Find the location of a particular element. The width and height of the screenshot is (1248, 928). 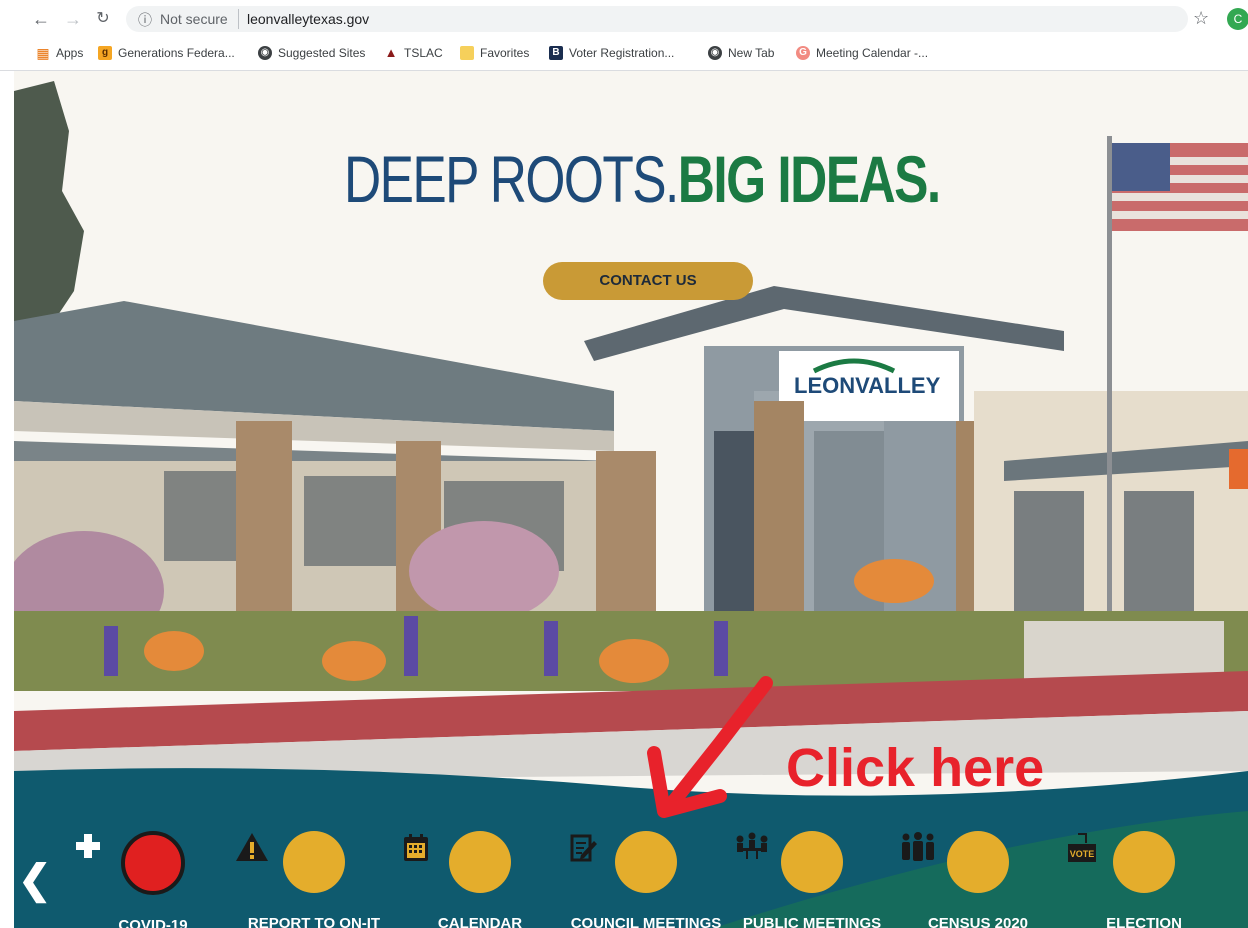

bookmark-apps: ▦ Apps is located at coordinates (59, 53).